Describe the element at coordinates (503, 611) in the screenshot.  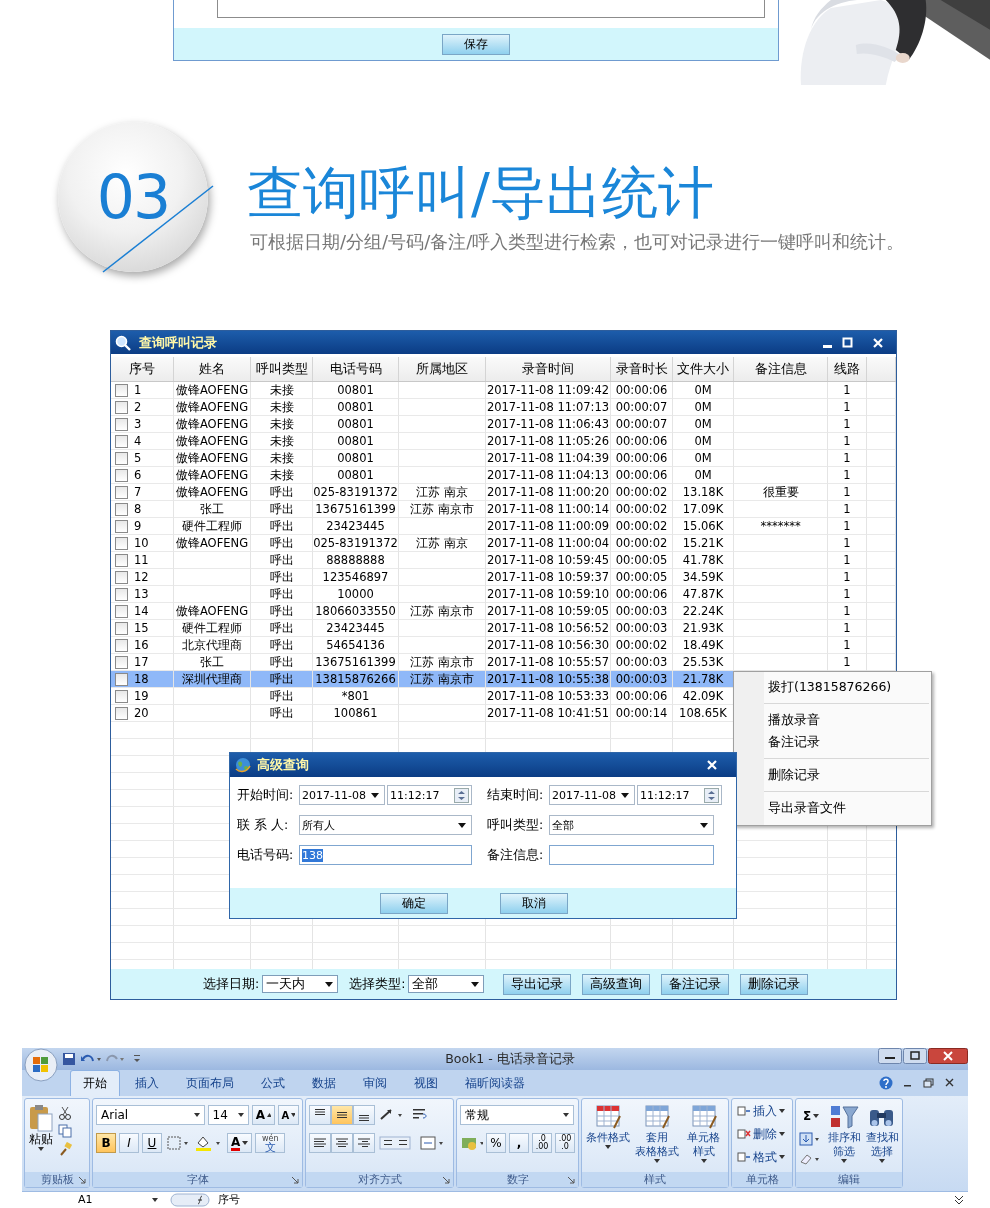
I see `table-row: 14 傲锋AOFENG 呼出 18066033550 江苏 南京市 2017-11-08 10:59:05 00:00:03 22.24K 1` at that location.